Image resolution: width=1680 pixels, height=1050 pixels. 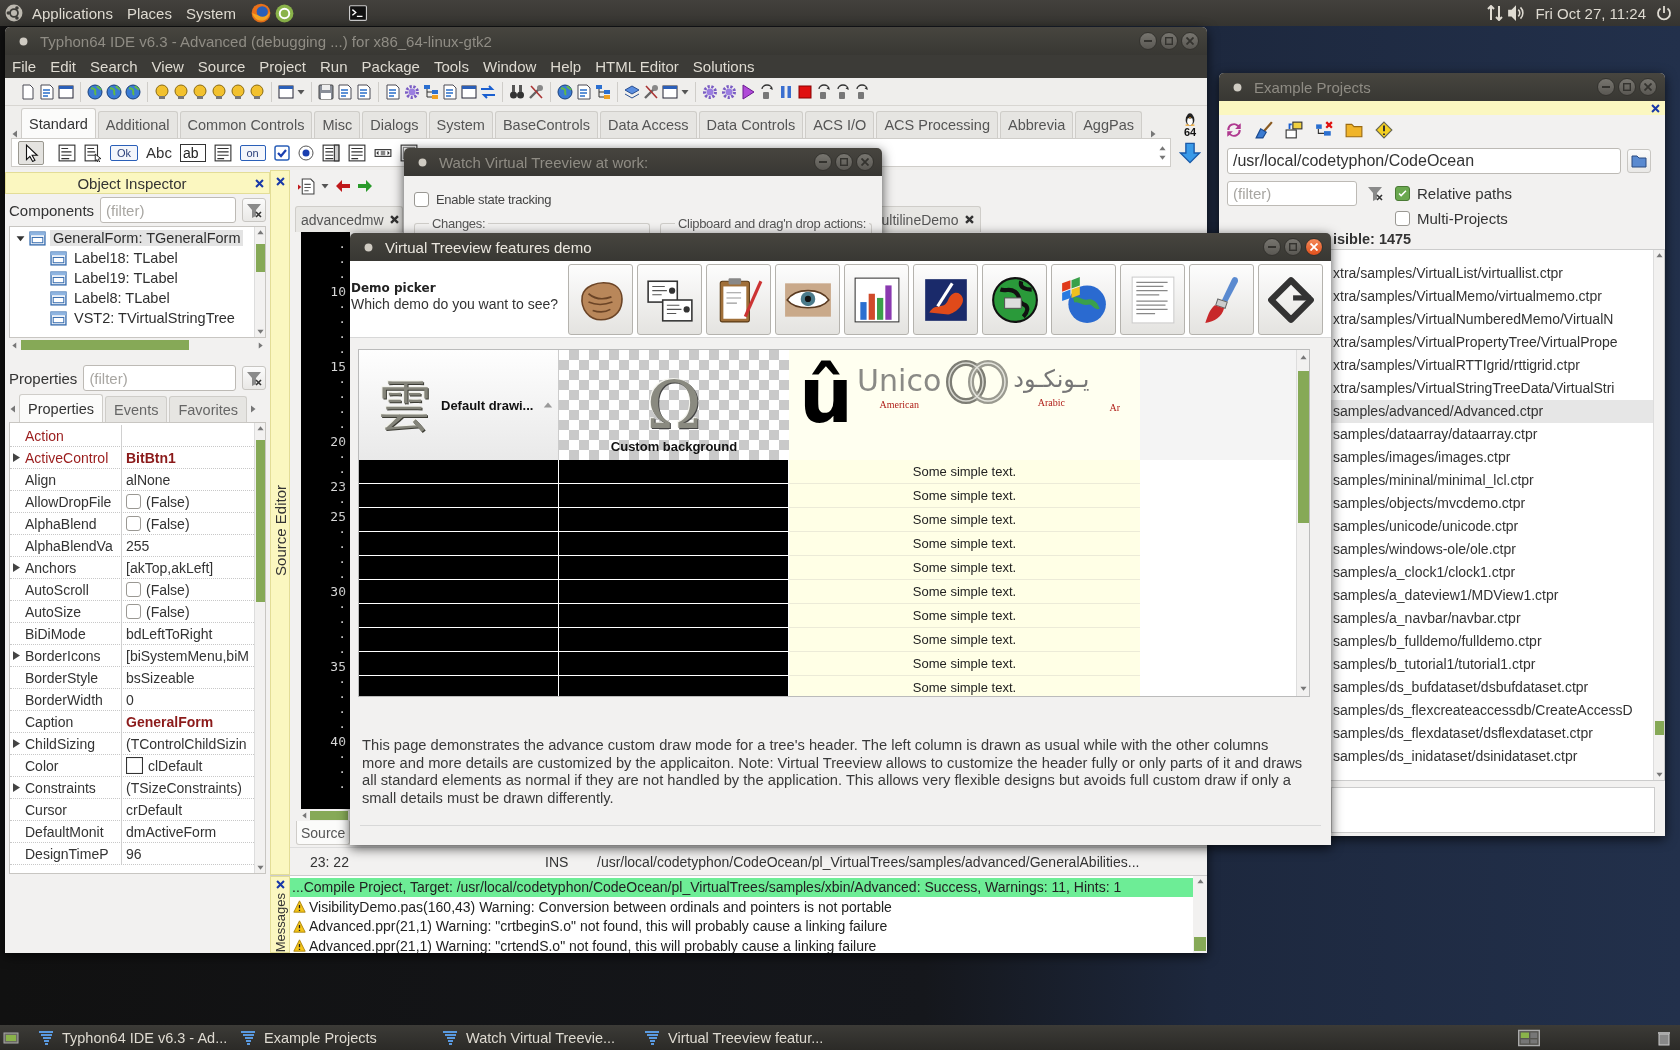 What do you see at coordinates (1492, 710) in the screenshot?
I see `sample-path: samples/ds_flexcreateaccessdb/CreateAccessD` at bounding box center [1492, 710].